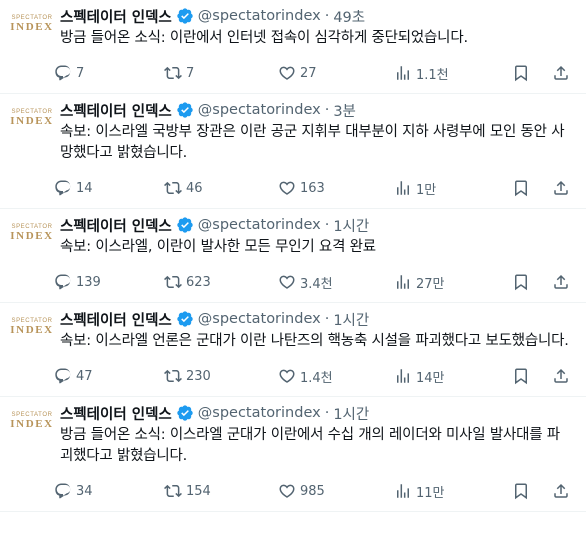 Image resolution: width=586 pixels, height=538 pixels. Describe the element at coordinates (323, 110) in the screenshot. I see `tweet-header: 스펙테이터 인덱스 @spectatorindex · 3분` at that location.